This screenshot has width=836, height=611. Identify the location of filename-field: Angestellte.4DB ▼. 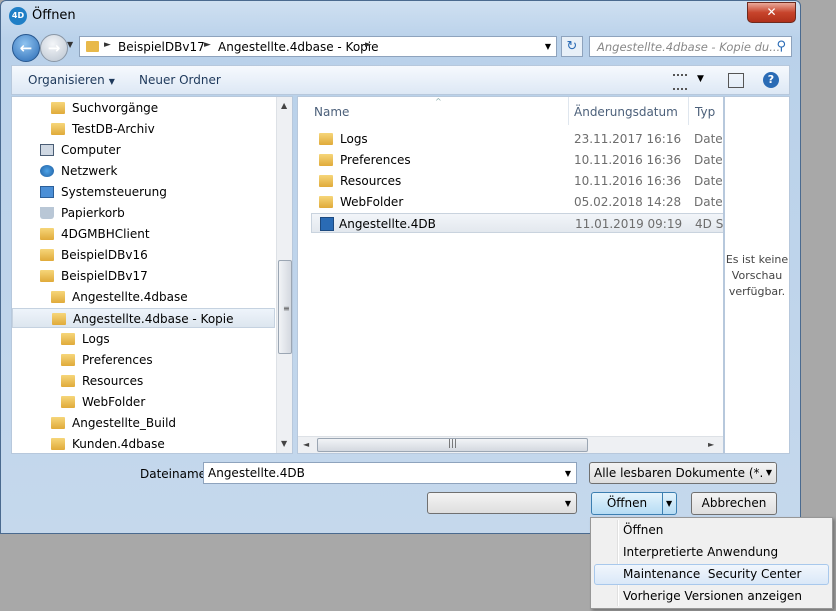
(390, 473).